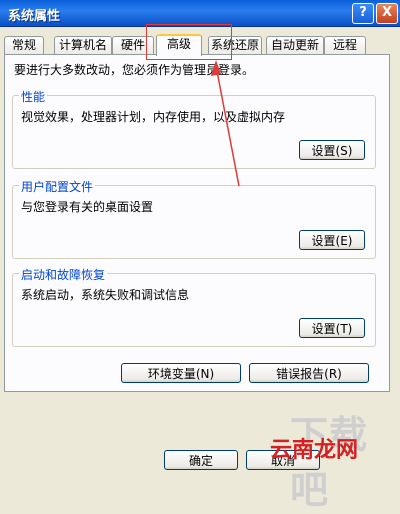  Describe the element at coordinates (24, 45) in the screenshot. I see `tab-general: 常规` at that location.